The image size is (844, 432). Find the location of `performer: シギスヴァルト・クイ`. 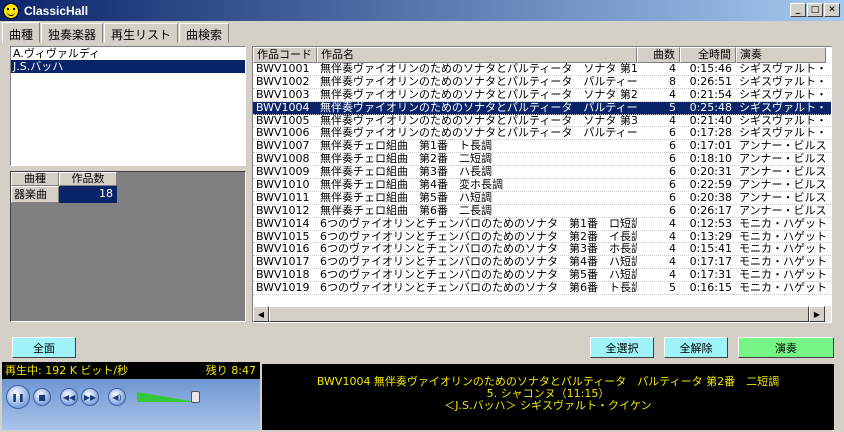

performer: シギスヴァルト・クイ is located at coordinates (782, 94).